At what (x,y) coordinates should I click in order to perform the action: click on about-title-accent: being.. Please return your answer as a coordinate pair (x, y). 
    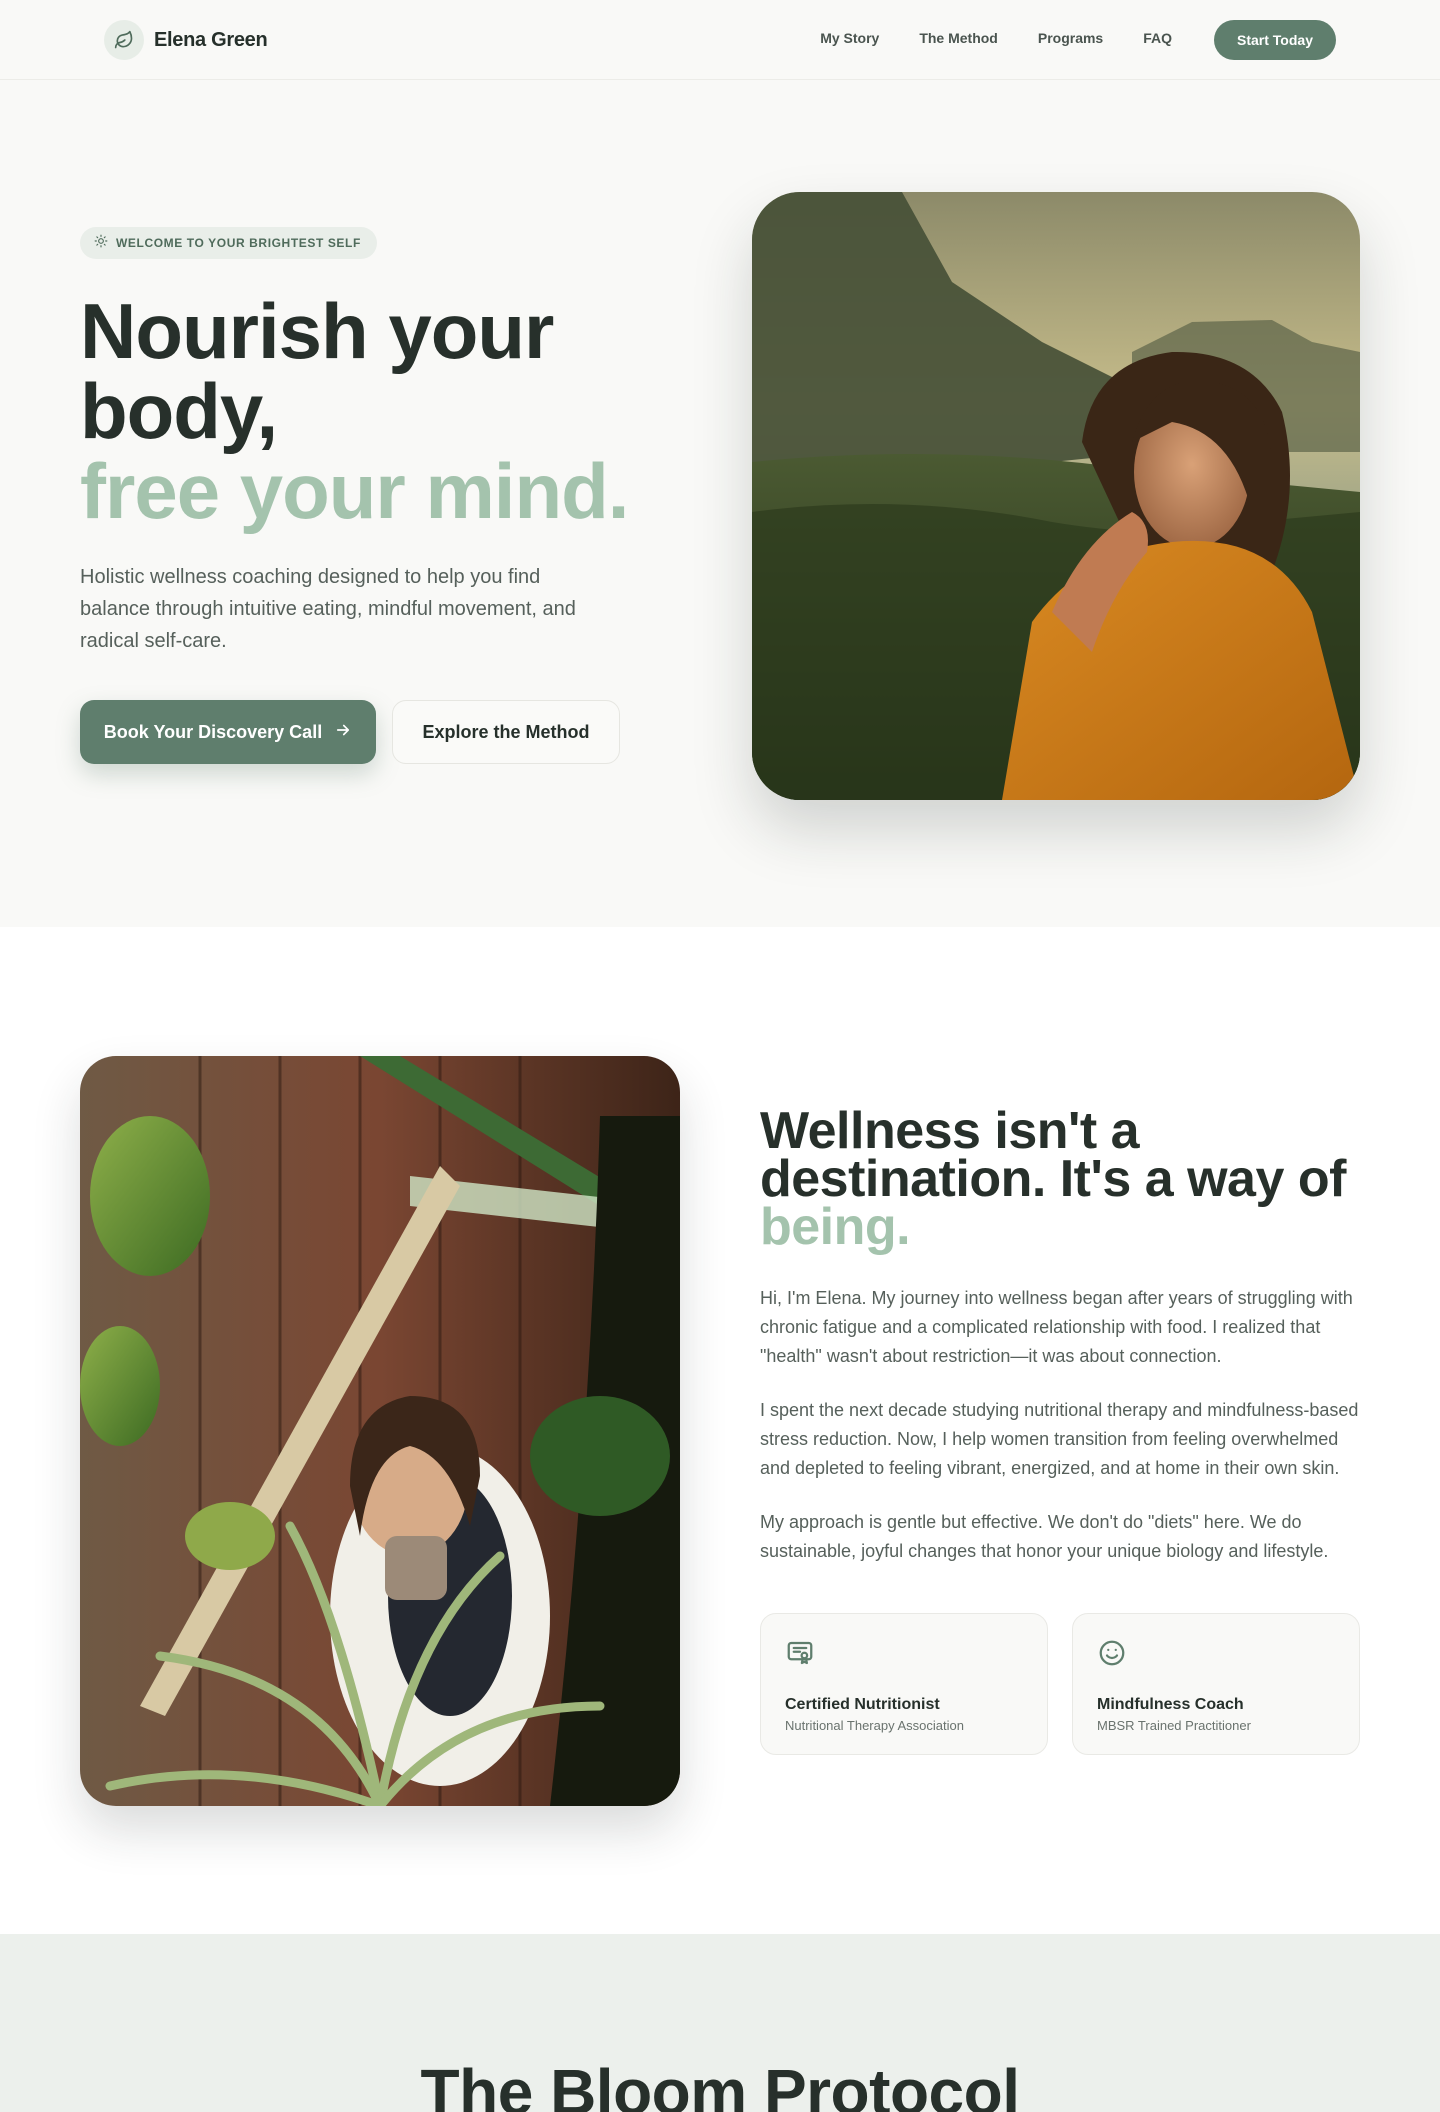
    Looking at the image, I should click on (835, 1227).